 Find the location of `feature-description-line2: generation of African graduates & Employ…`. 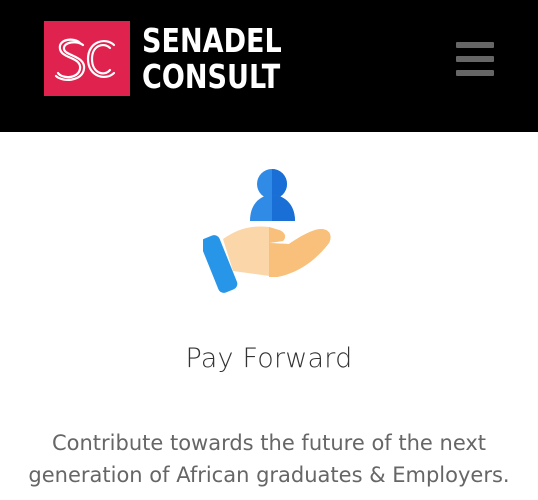

feature-description-line2: generation of African graduates & Employ… is located at coordinates (269, 475).